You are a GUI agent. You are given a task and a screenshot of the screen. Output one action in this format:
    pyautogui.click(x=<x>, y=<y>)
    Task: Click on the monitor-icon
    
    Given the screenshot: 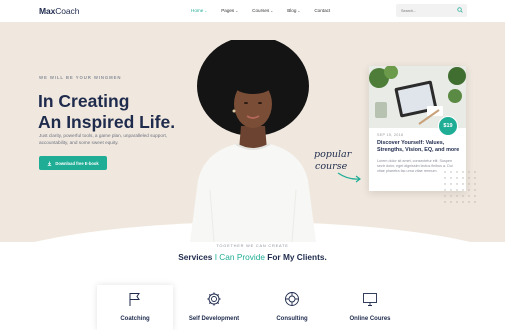 What is the action you would take?
    pyautogui.click(x=370, y=299)
    